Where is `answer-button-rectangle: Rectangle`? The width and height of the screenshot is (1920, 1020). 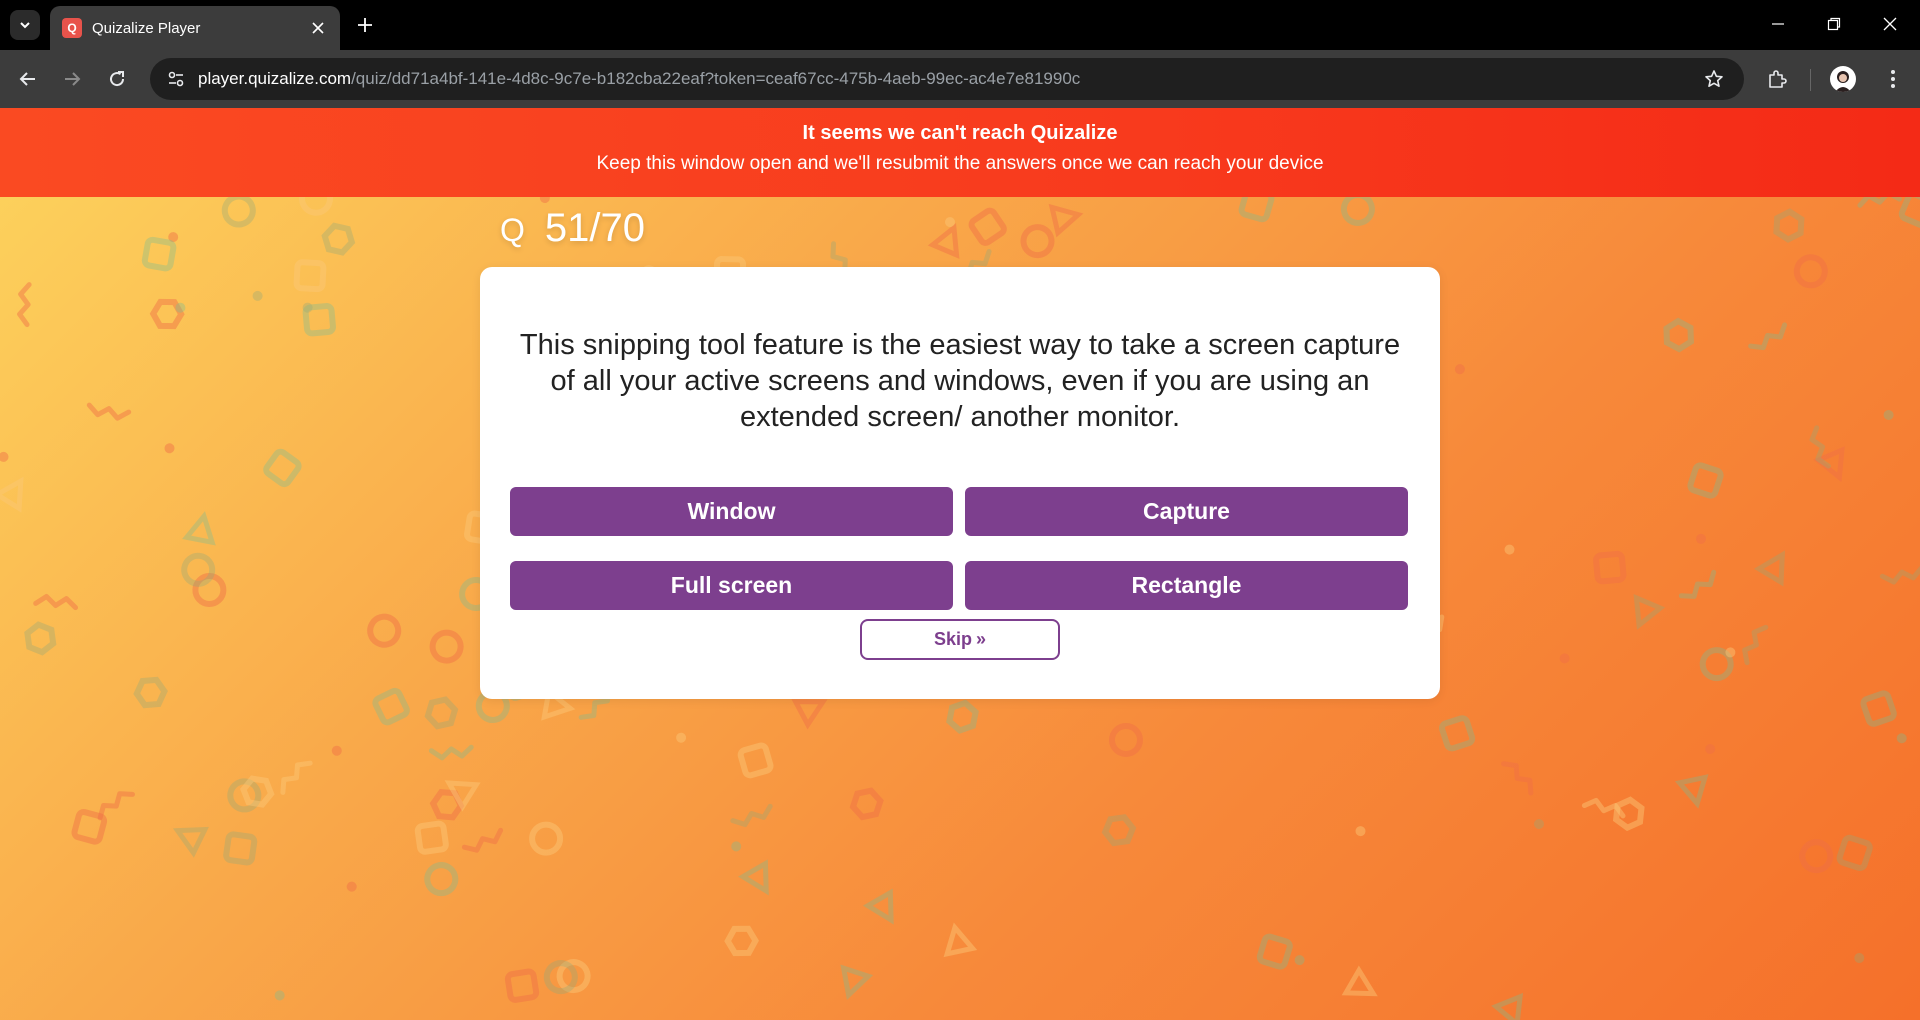
answer-button-rectangle: Rectangle is located at coordinates (1186, 585).